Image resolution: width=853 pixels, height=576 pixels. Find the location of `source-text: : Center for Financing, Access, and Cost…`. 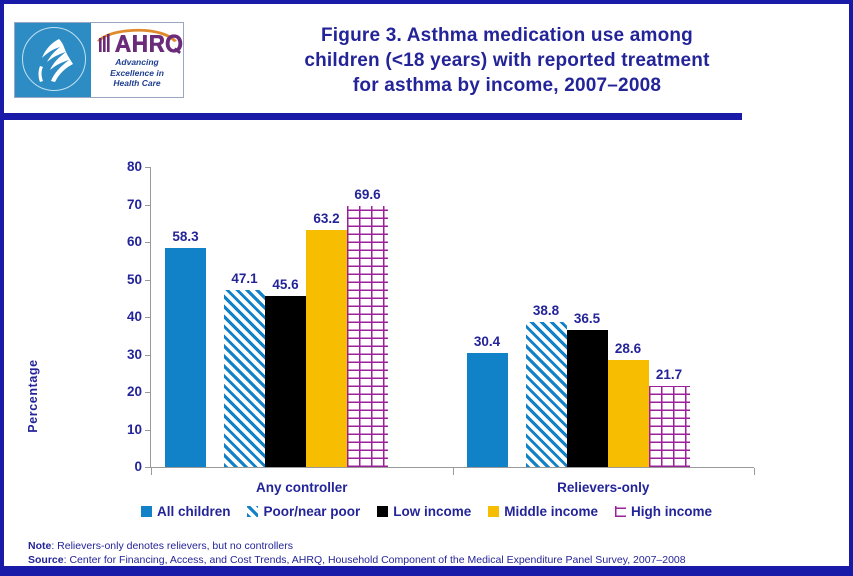

source-text: : Center for Financing, Access, and Cost… is located at coordinates (374, 560).